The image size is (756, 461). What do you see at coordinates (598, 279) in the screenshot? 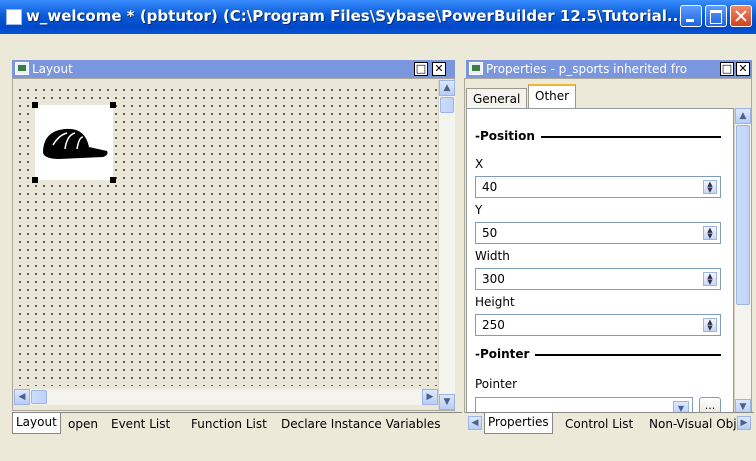
I see `width-field: 300 ▲ ▼` at bounding box center [598, 279].